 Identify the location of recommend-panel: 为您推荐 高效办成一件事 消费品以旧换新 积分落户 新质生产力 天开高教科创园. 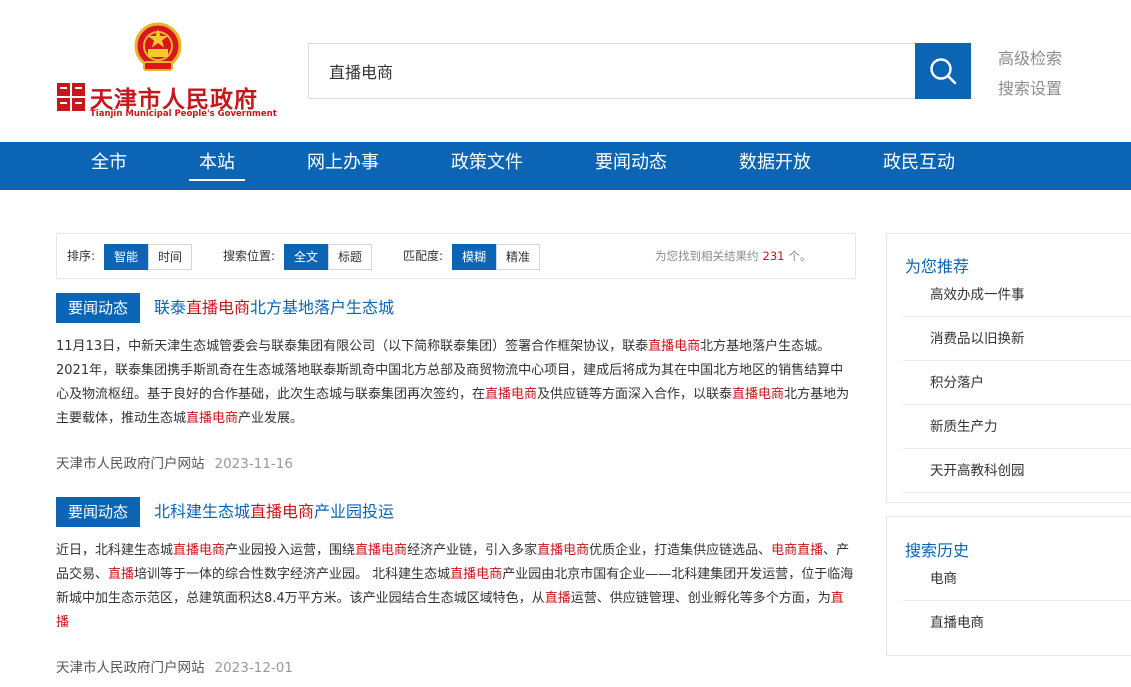
(1008, 368).